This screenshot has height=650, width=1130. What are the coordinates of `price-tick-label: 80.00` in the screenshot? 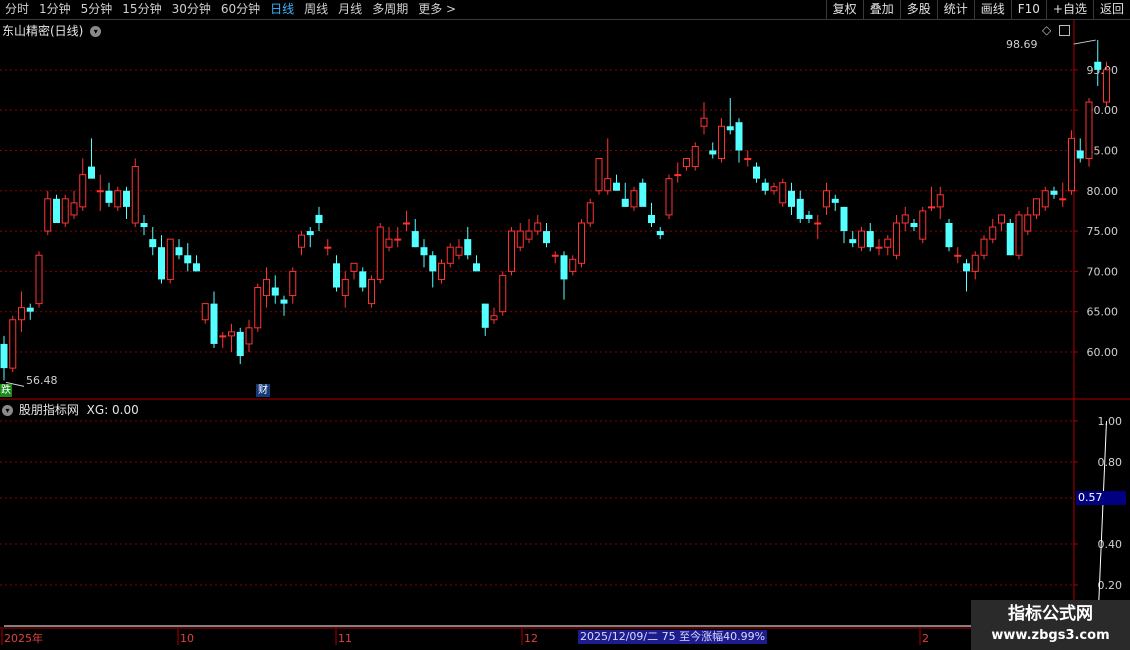 It's located at (1103, 191).